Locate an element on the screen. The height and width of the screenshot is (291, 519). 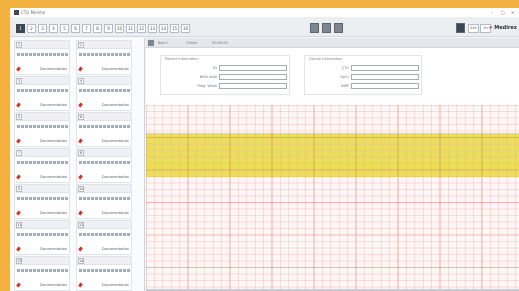
bed-button-16: 16 is located at coordinates (185, 28).